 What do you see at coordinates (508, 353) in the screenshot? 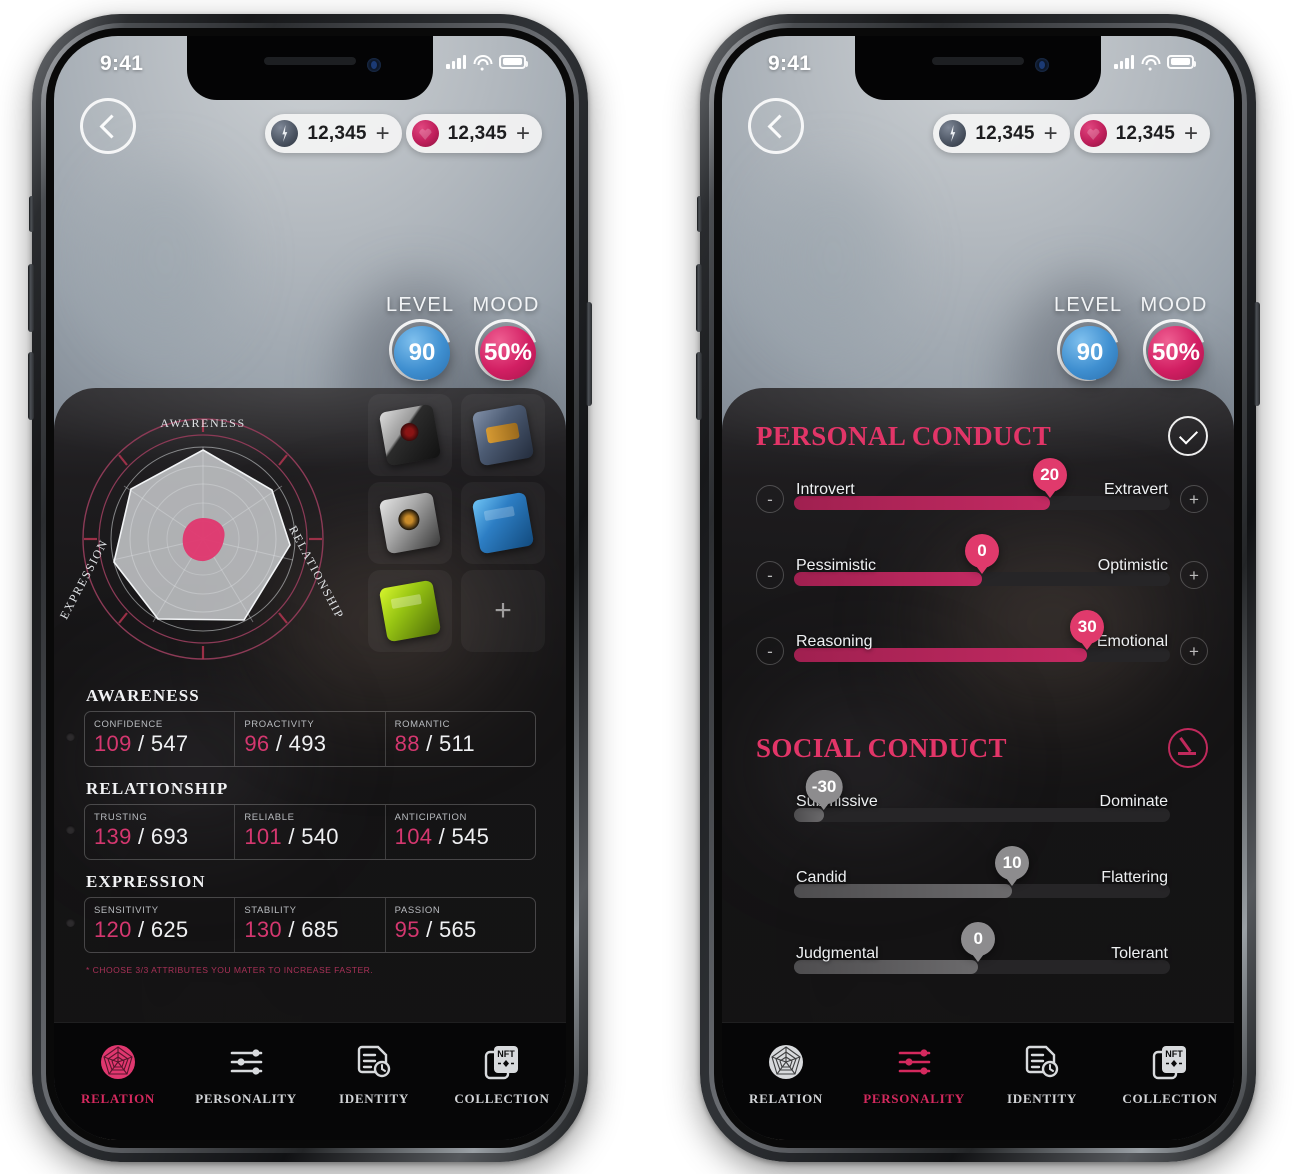
I see `mood-value: 50%` at bounding box center [508, 353].